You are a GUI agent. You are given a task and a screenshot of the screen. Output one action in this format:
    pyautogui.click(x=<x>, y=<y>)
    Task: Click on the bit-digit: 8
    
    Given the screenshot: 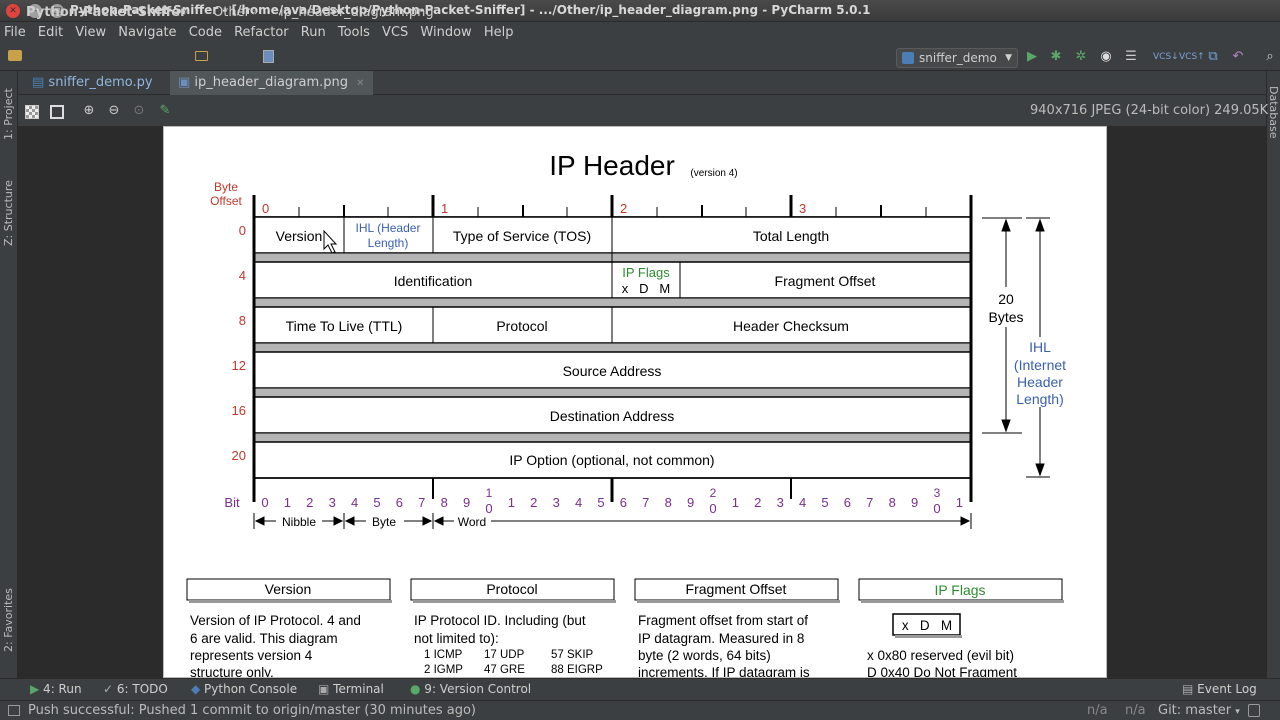 What is the action you would take?
    pyautogui.click(x=444, y=502)
    